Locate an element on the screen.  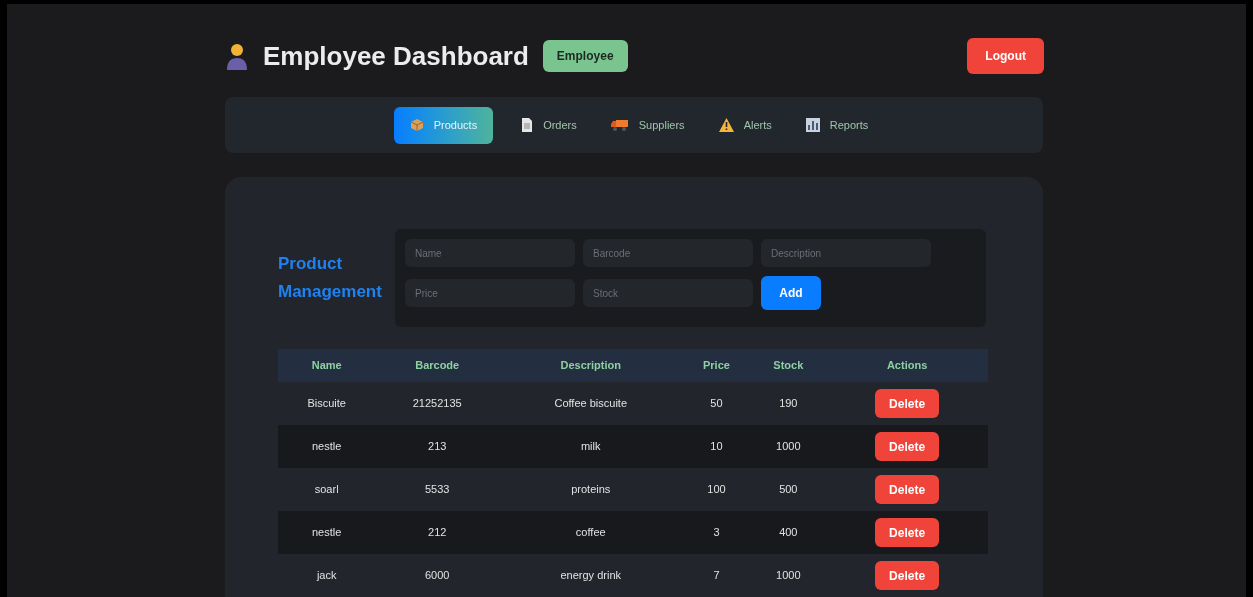
table-cell: 500 is located at coordinates (788, 489).